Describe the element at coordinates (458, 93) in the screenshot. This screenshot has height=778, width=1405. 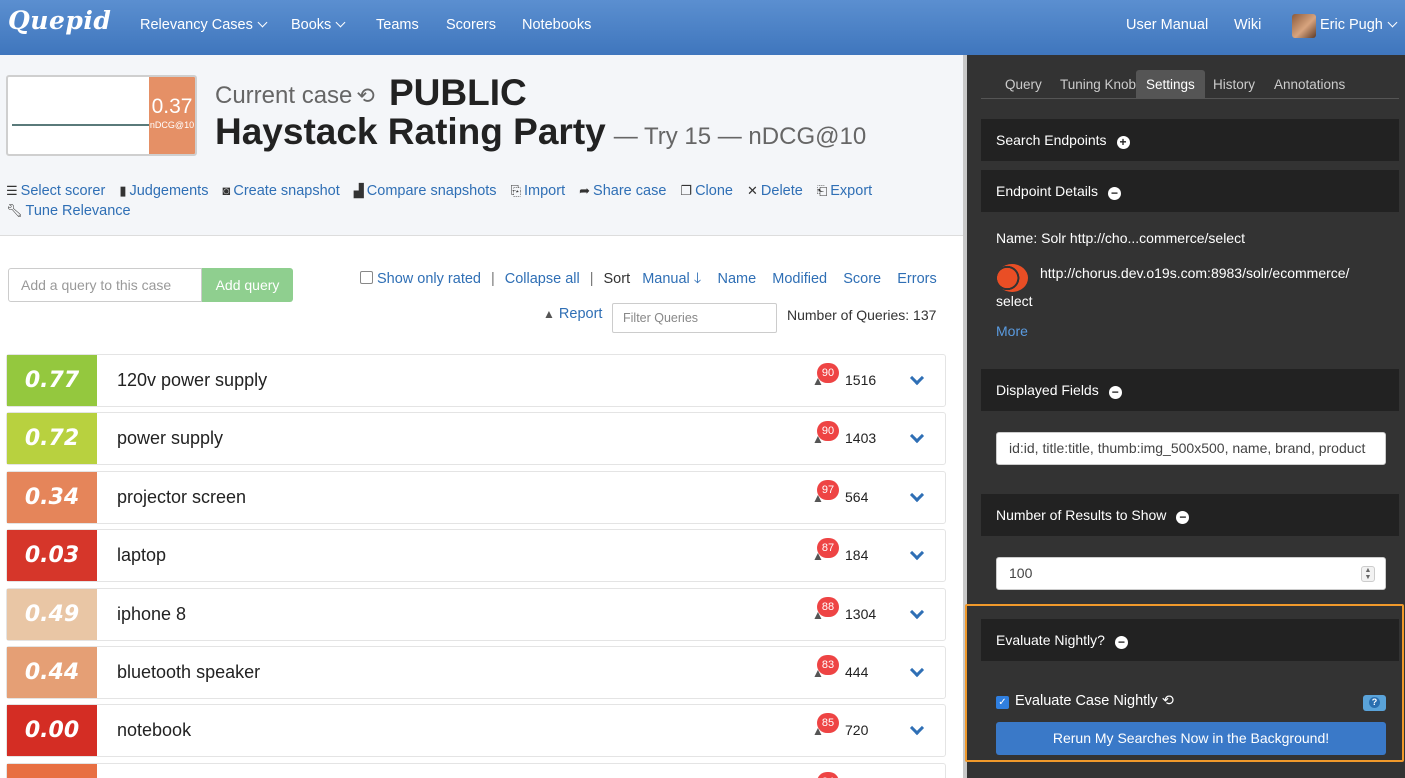
I see `case-name-line1: PUBLIC` at that location.